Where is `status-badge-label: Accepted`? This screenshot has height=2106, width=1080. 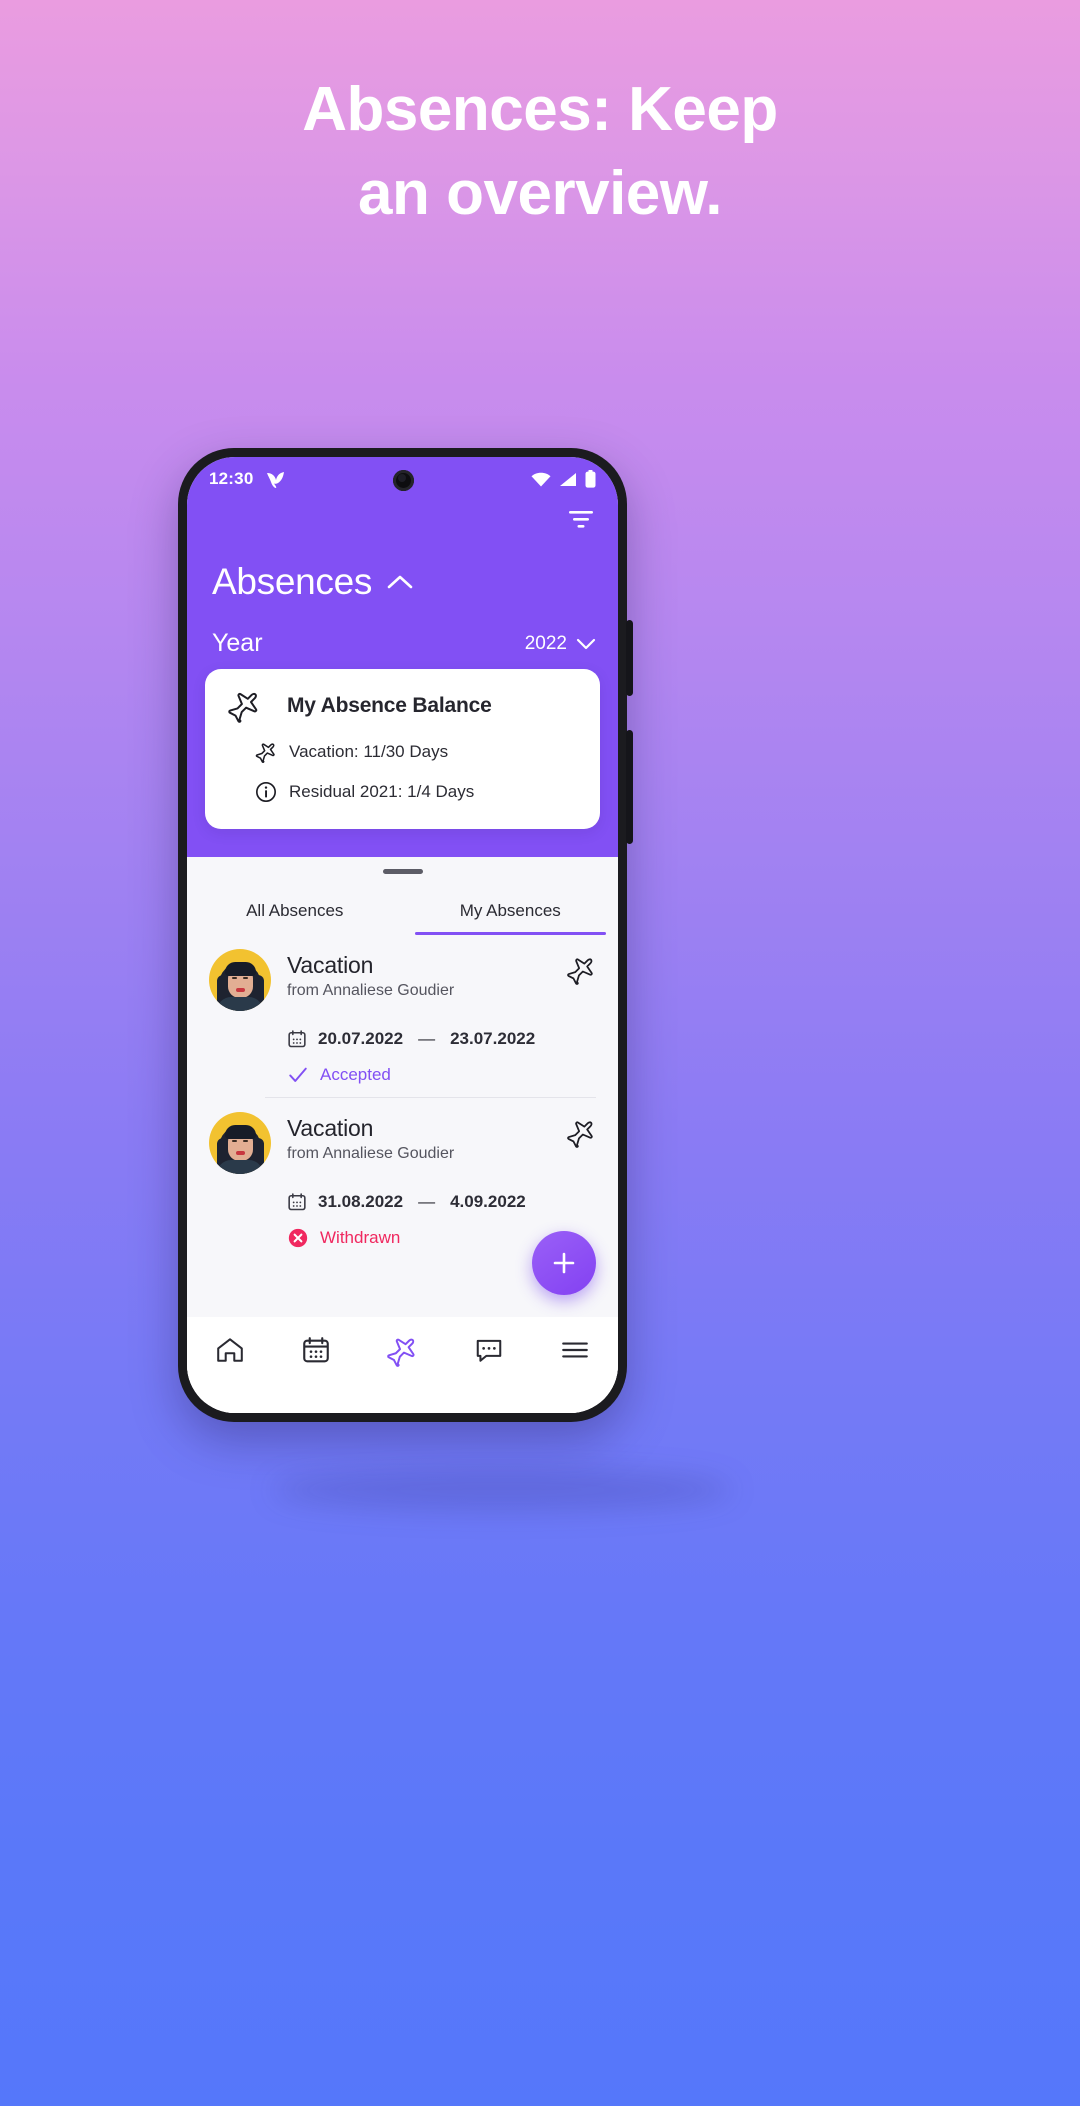 status-badge-label: Accepted is located at coordinates (355, 1074).